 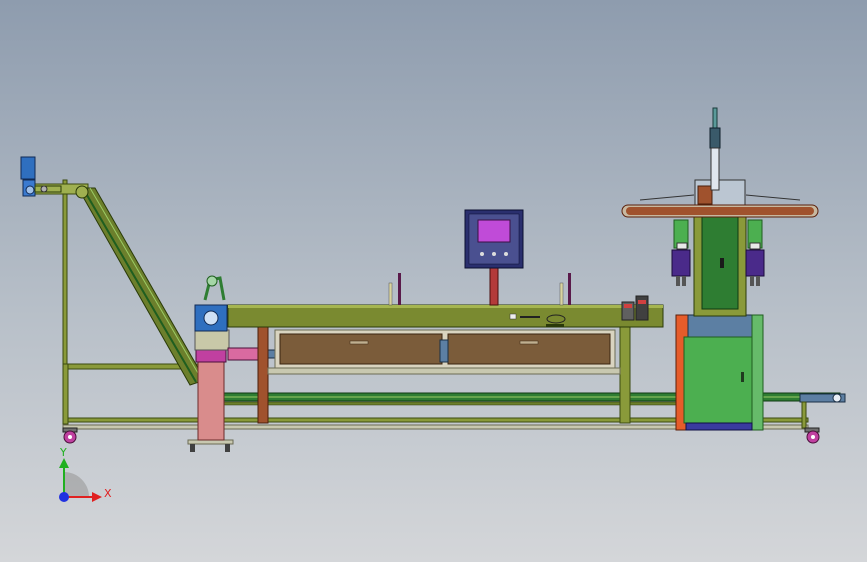 I want to click on cabinet-side-green, so click(x=757, y=372).